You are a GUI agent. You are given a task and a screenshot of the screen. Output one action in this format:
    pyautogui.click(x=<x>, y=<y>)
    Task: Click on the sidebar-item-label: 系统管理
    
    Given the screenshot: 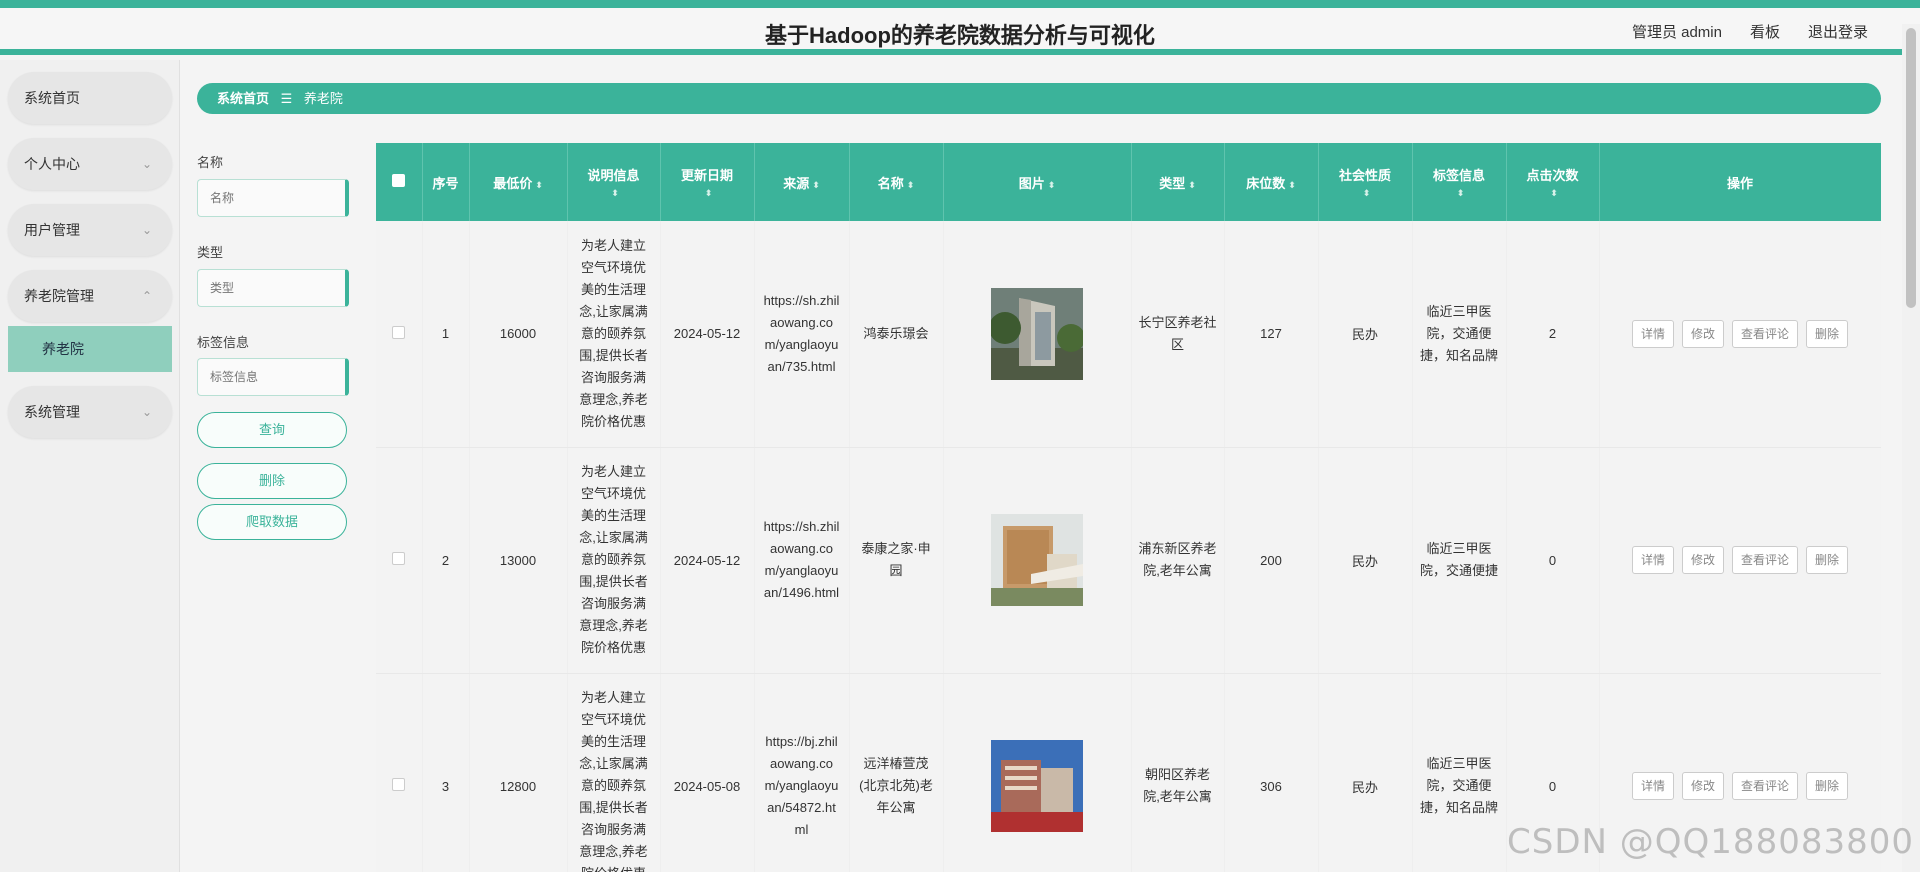 What is the action you would take?
    pyautogui.click(x=52, y=412)
    